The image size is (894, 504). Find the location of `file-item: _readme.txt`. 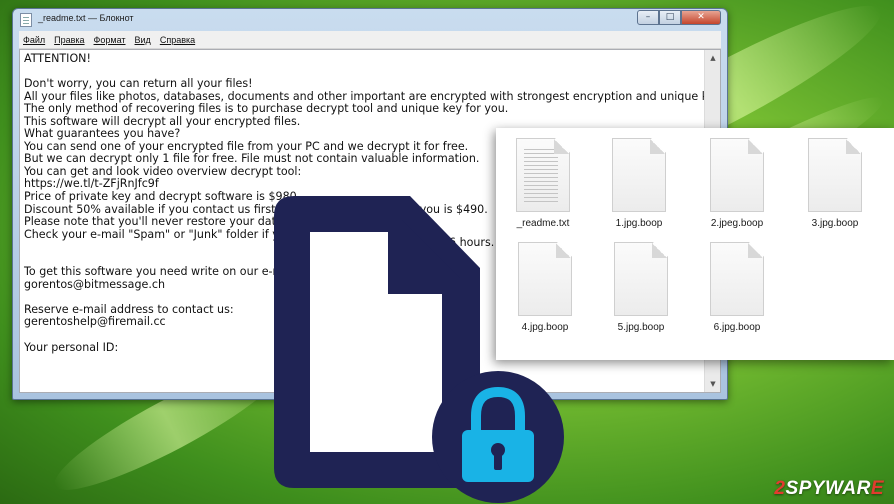

file-item: _readme.txt is located at coordinates (543, 183).